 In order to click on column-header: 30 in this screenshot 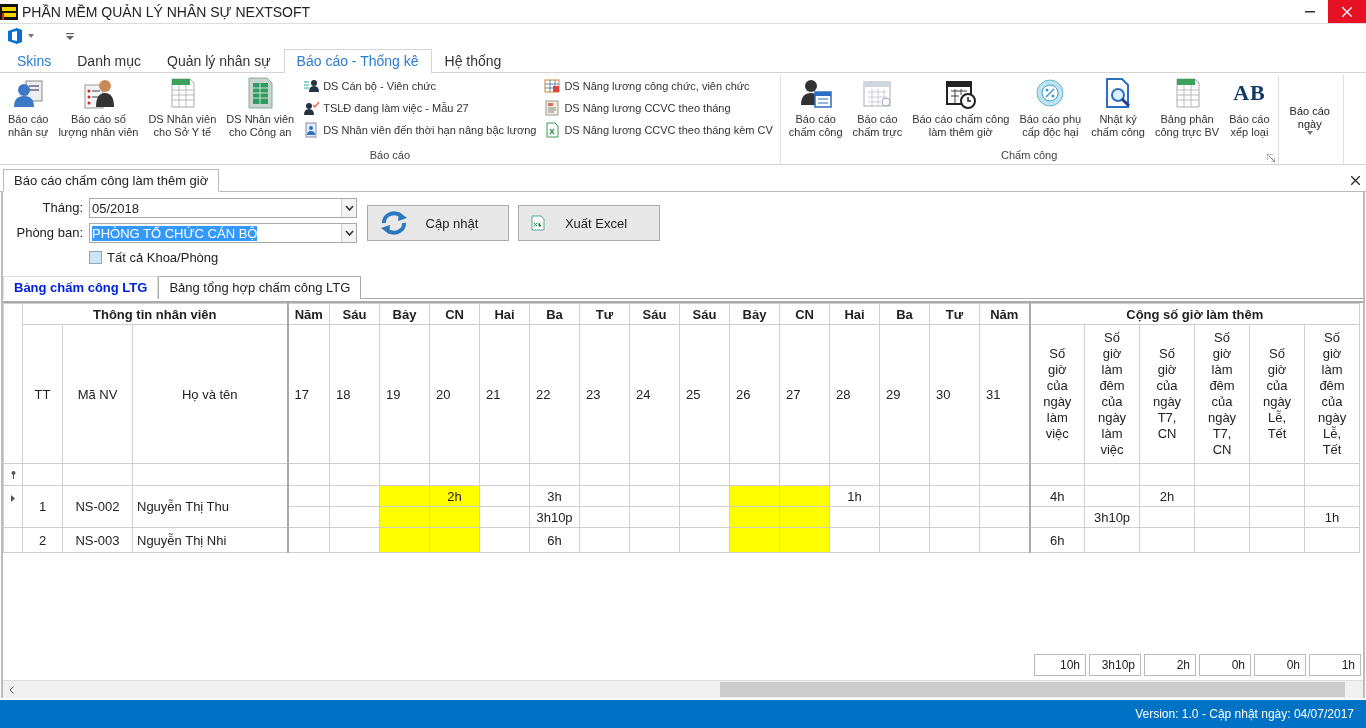, I will do `click(954, 394)`.